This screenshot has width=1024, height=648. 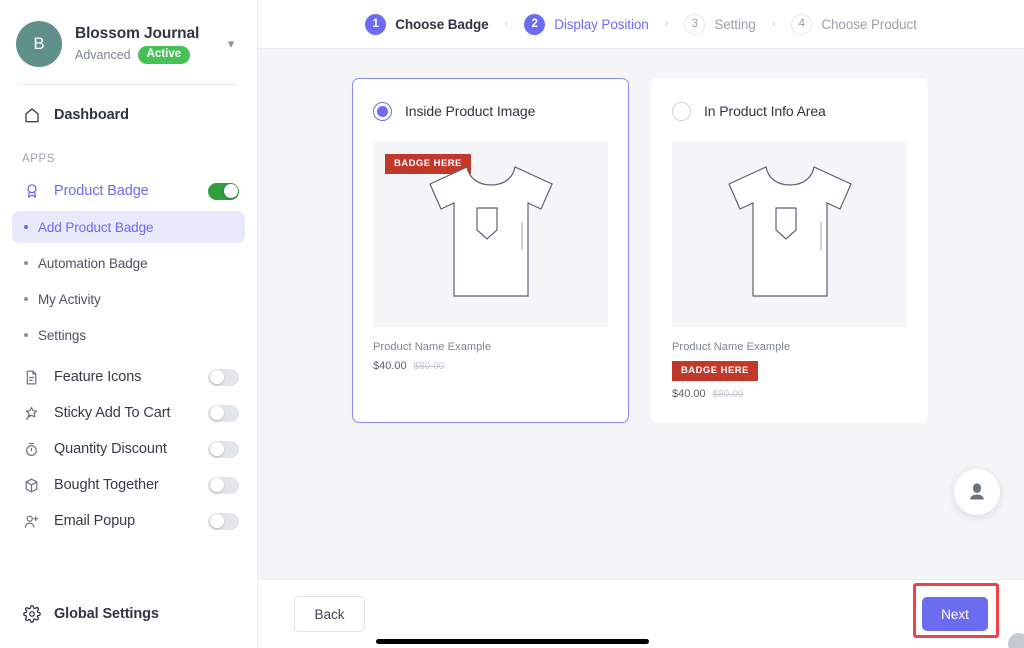 I want to click on sidebar-item-bought-together: Bought Together, so click(x=128, y=485).